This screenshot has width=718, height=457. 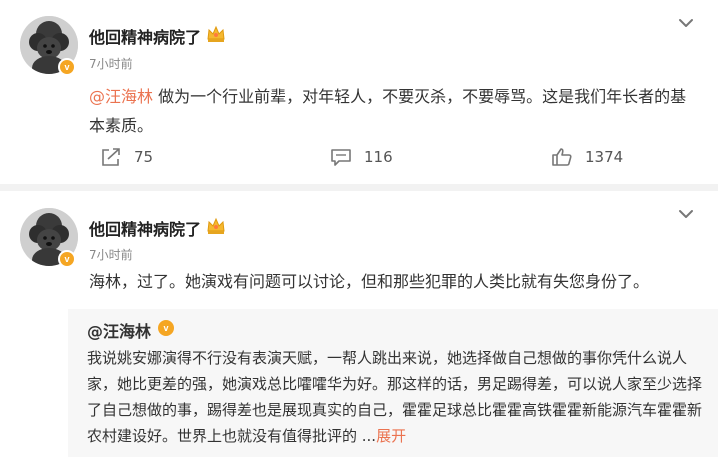 What do you see at coordinates (562, 157) in the screenshot?
I see `like-icon` at bounding box center [562, 157].